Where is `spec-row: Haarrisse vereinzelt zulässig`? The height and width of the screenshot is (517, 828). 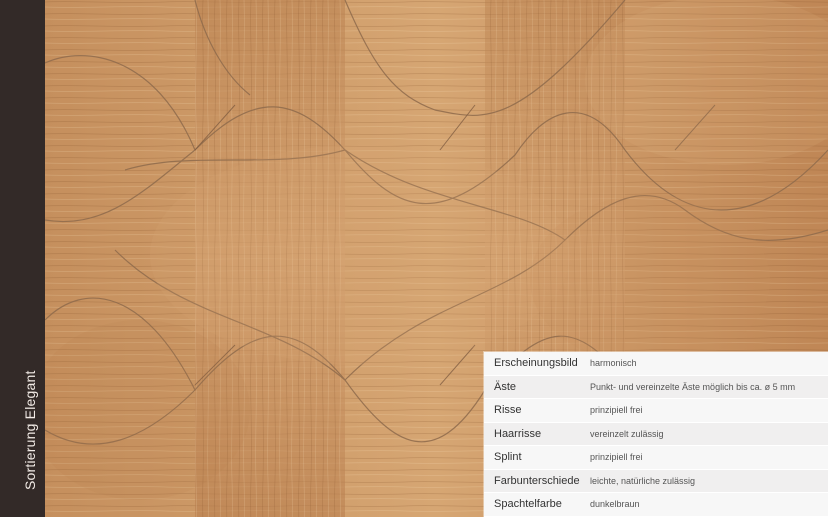 spec-row: Haarrisse vereinzelt zulässig is located at coordinates (656, 434).